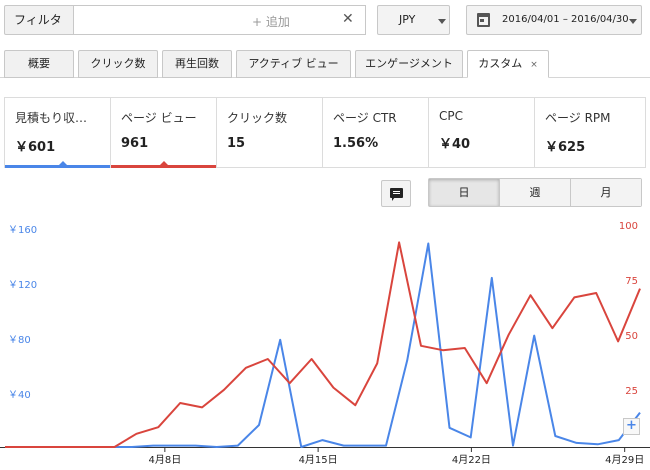  Describe the element at coordinates (451, 116) in the screenshot. I see `metric-label: CPC` at that location.